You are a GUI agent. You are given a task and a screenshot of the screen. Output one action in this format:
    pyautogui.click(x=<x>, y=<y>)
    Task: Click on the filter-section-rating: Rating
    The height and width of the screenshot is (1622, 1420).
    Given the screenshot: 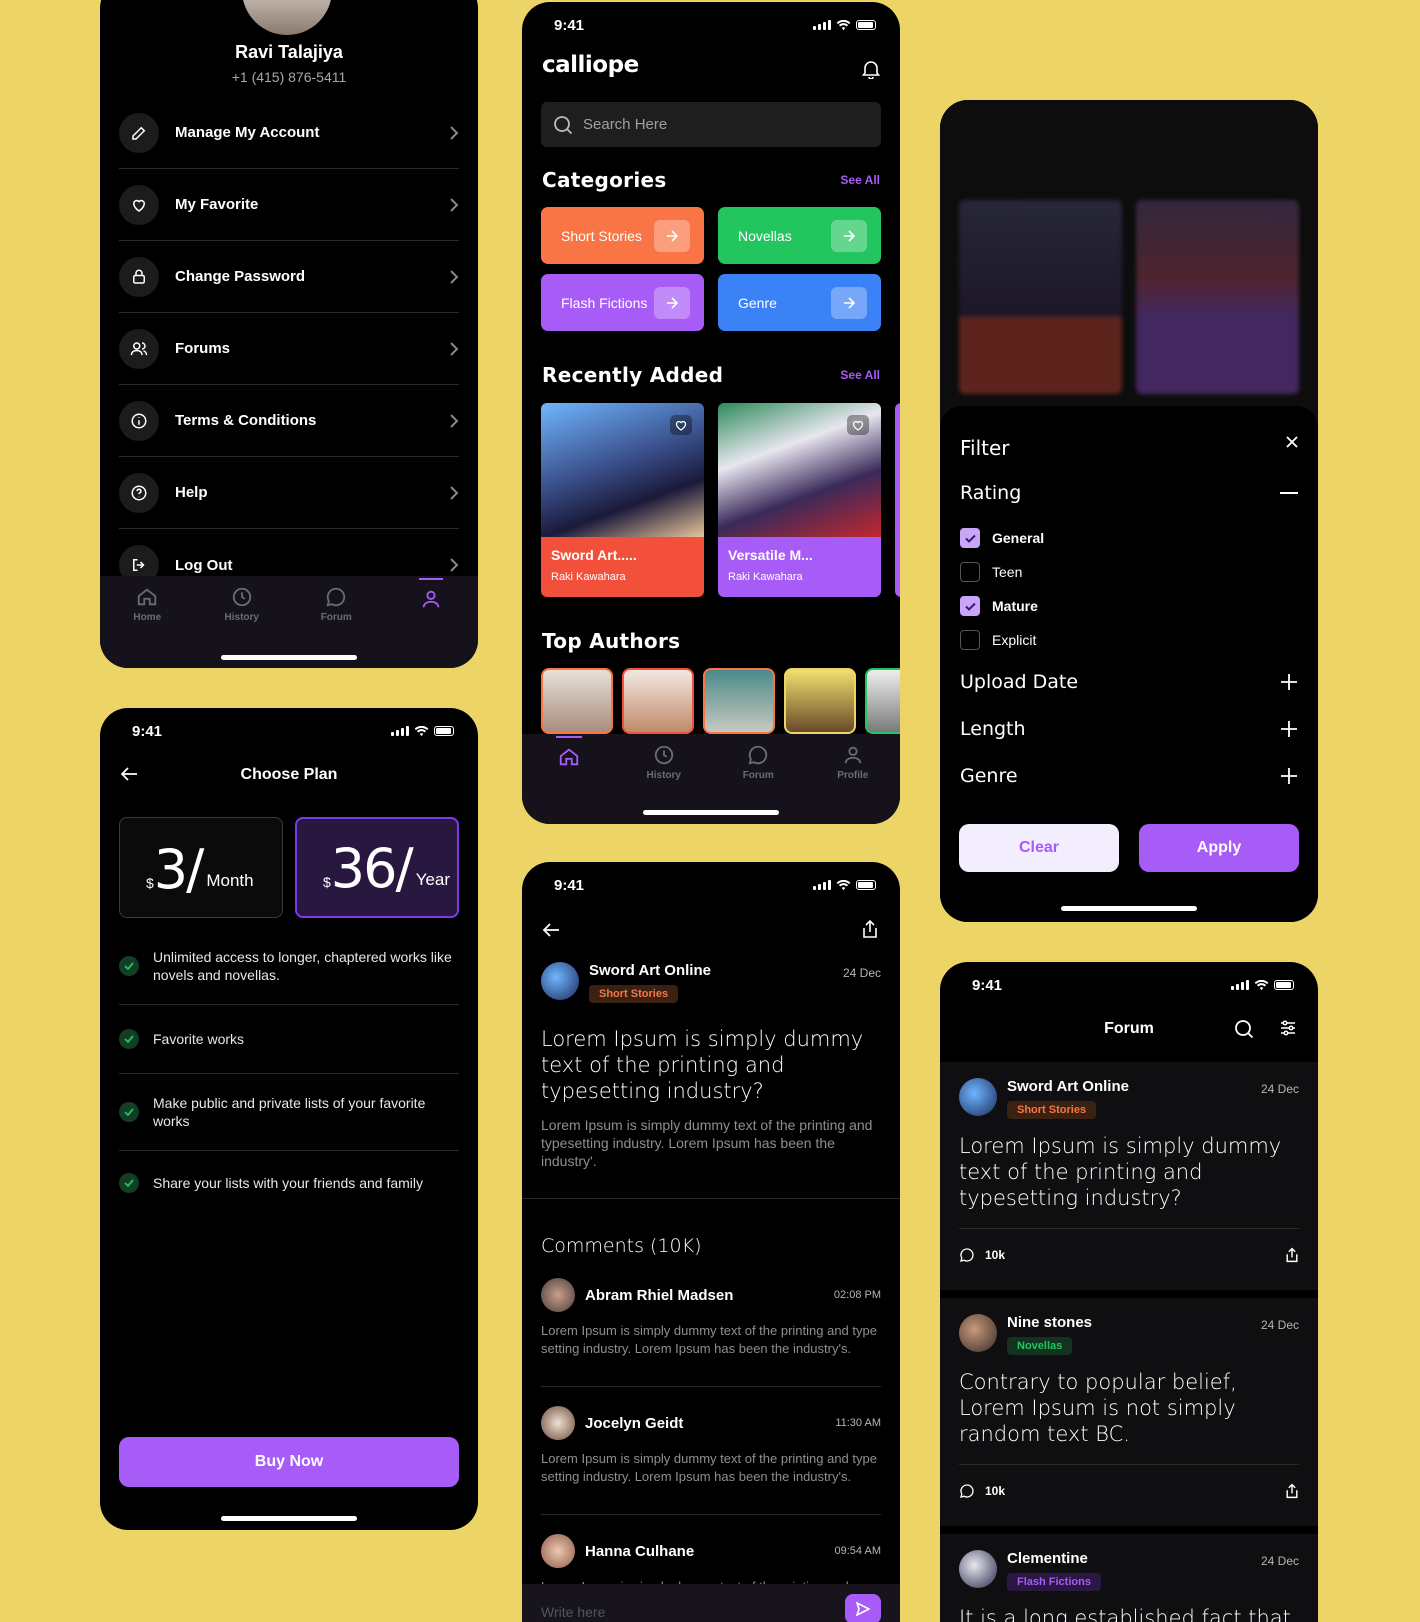 What is the action you would take?
    pyautogui.click(x=1129, y=493)
    